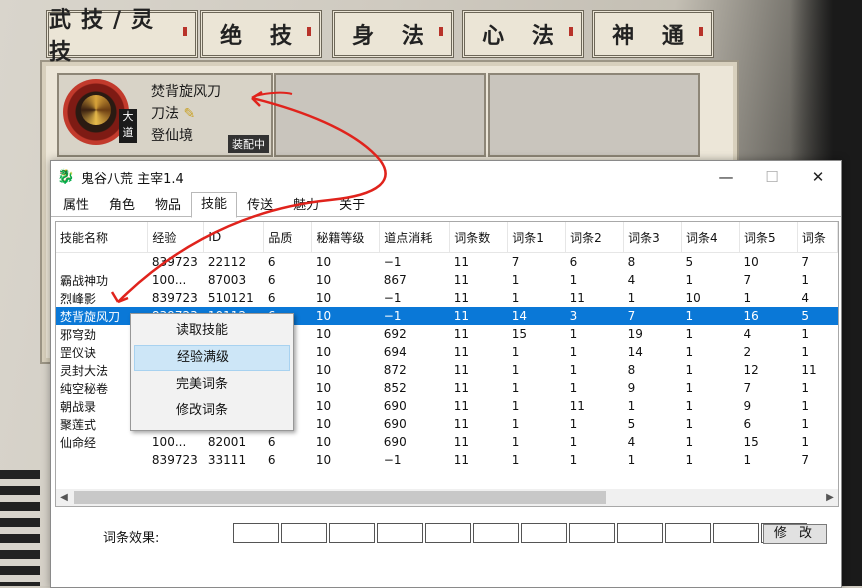  Describe the element at coordinates (395, 388) in the screenshot. I see `table-cell: 852` at that location.